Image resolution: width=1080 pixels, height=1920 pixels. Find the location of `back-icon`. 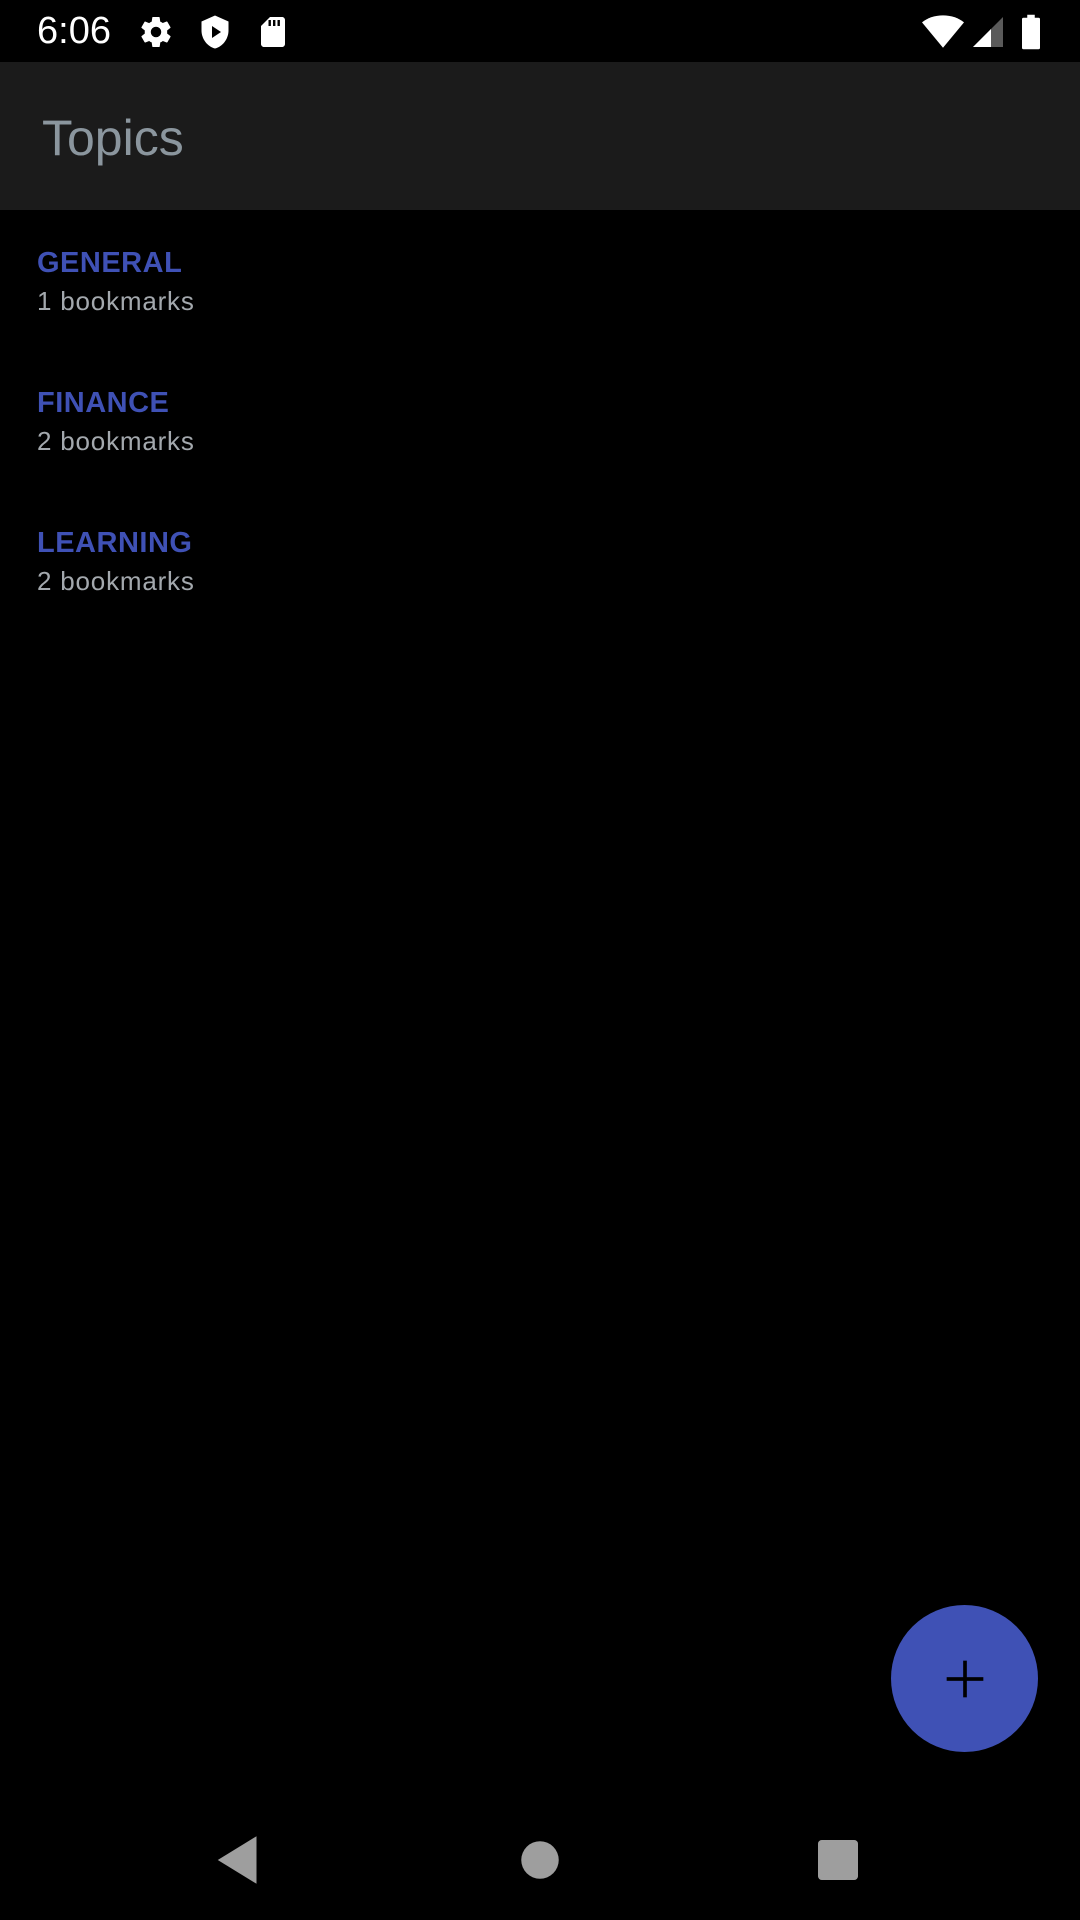

back-icon is located at coordinates (239, 1860).